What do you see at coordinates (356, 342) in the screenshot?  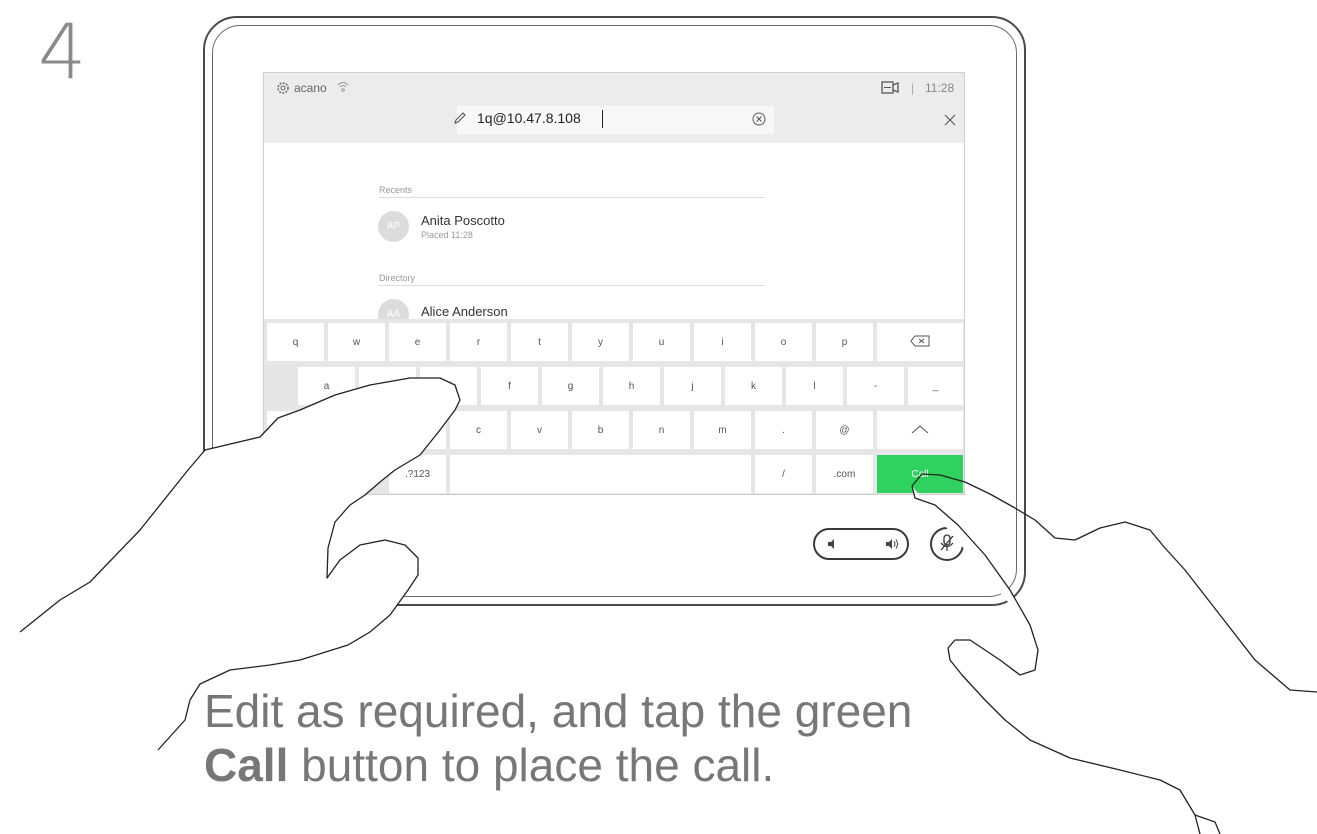 I see `key-w: w` at bounding box center [356, 342].